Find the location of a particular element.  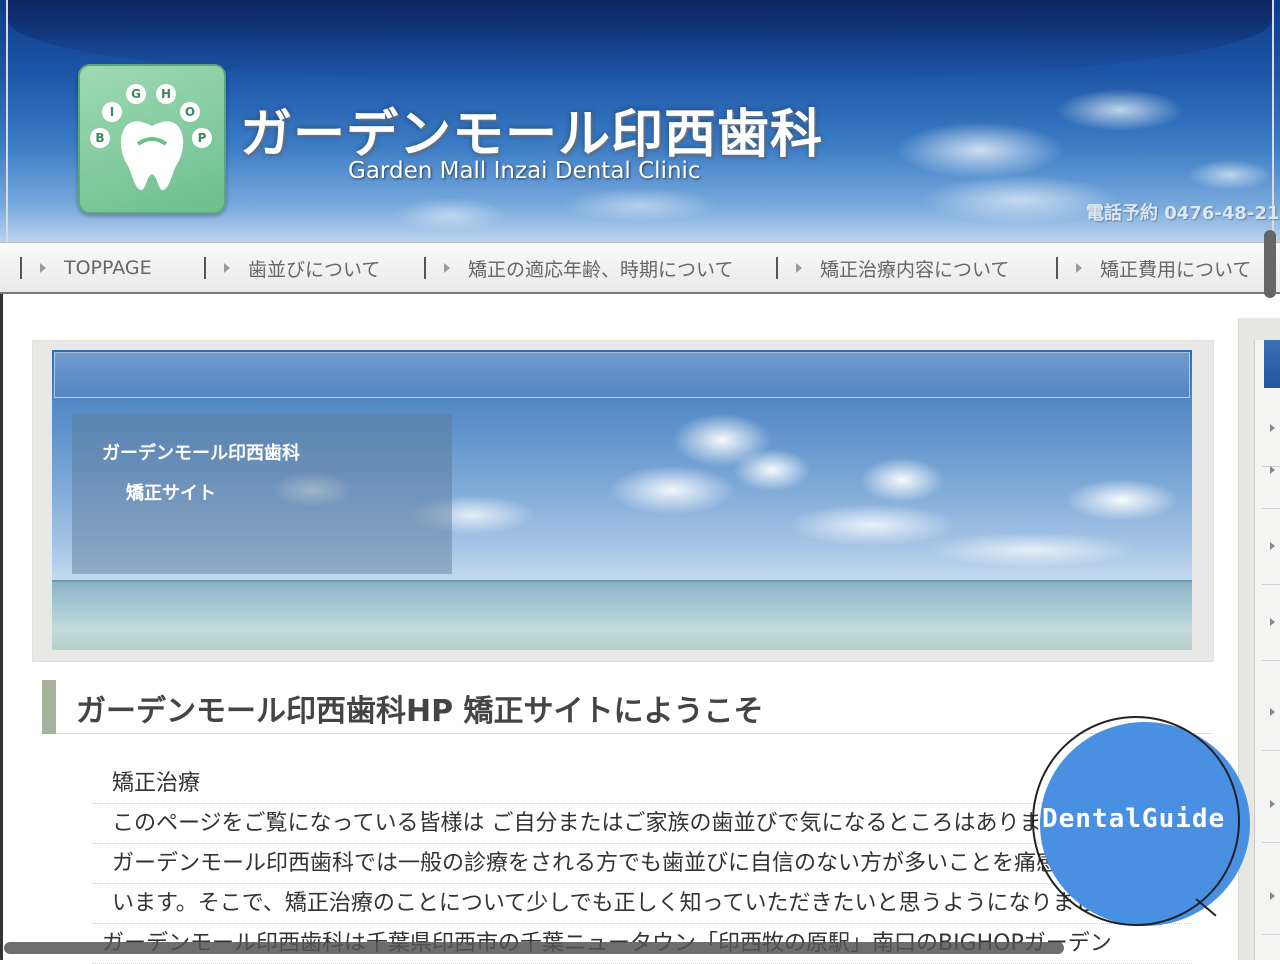

sidebar-header is located at coordinates (1272, 364).